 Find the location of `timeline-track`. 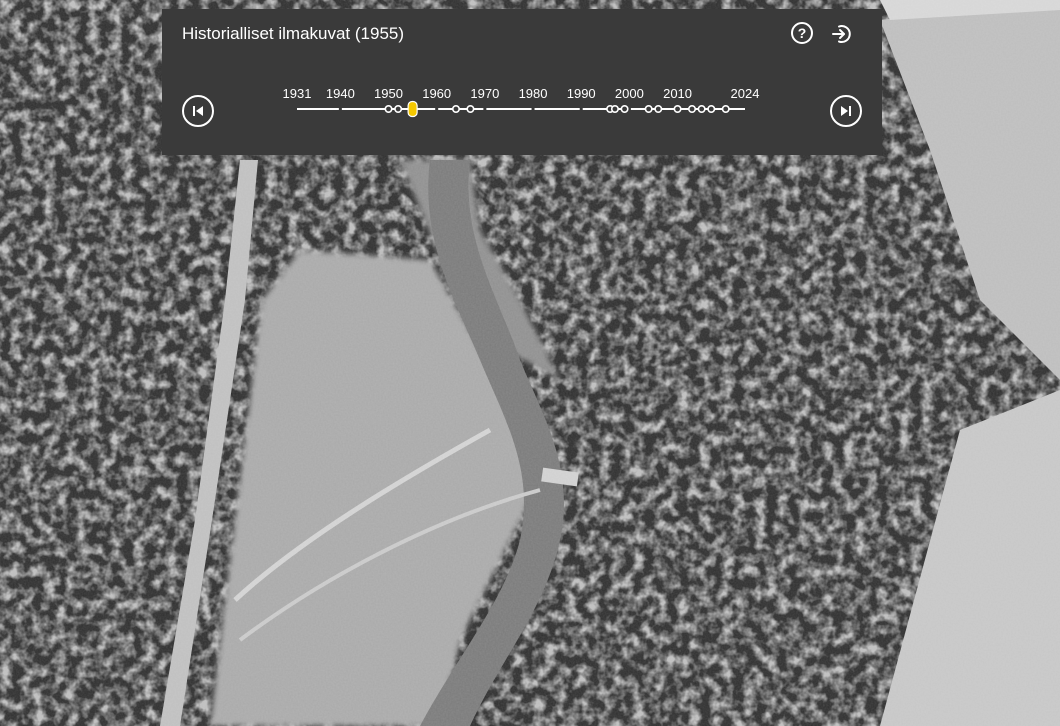

timeline-track is located at coordinates (522, 82).